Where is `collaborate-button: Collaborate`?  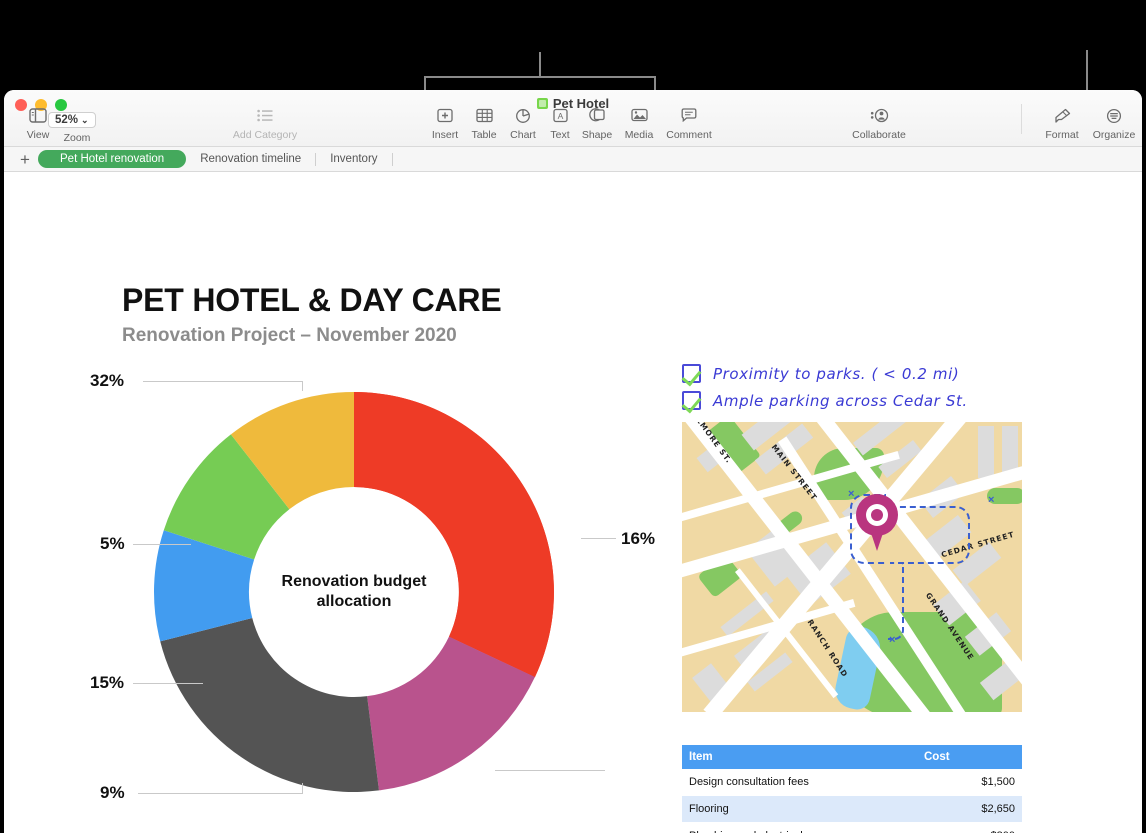 collaborate-button: Collaborate is located at coordinates (879, 124).